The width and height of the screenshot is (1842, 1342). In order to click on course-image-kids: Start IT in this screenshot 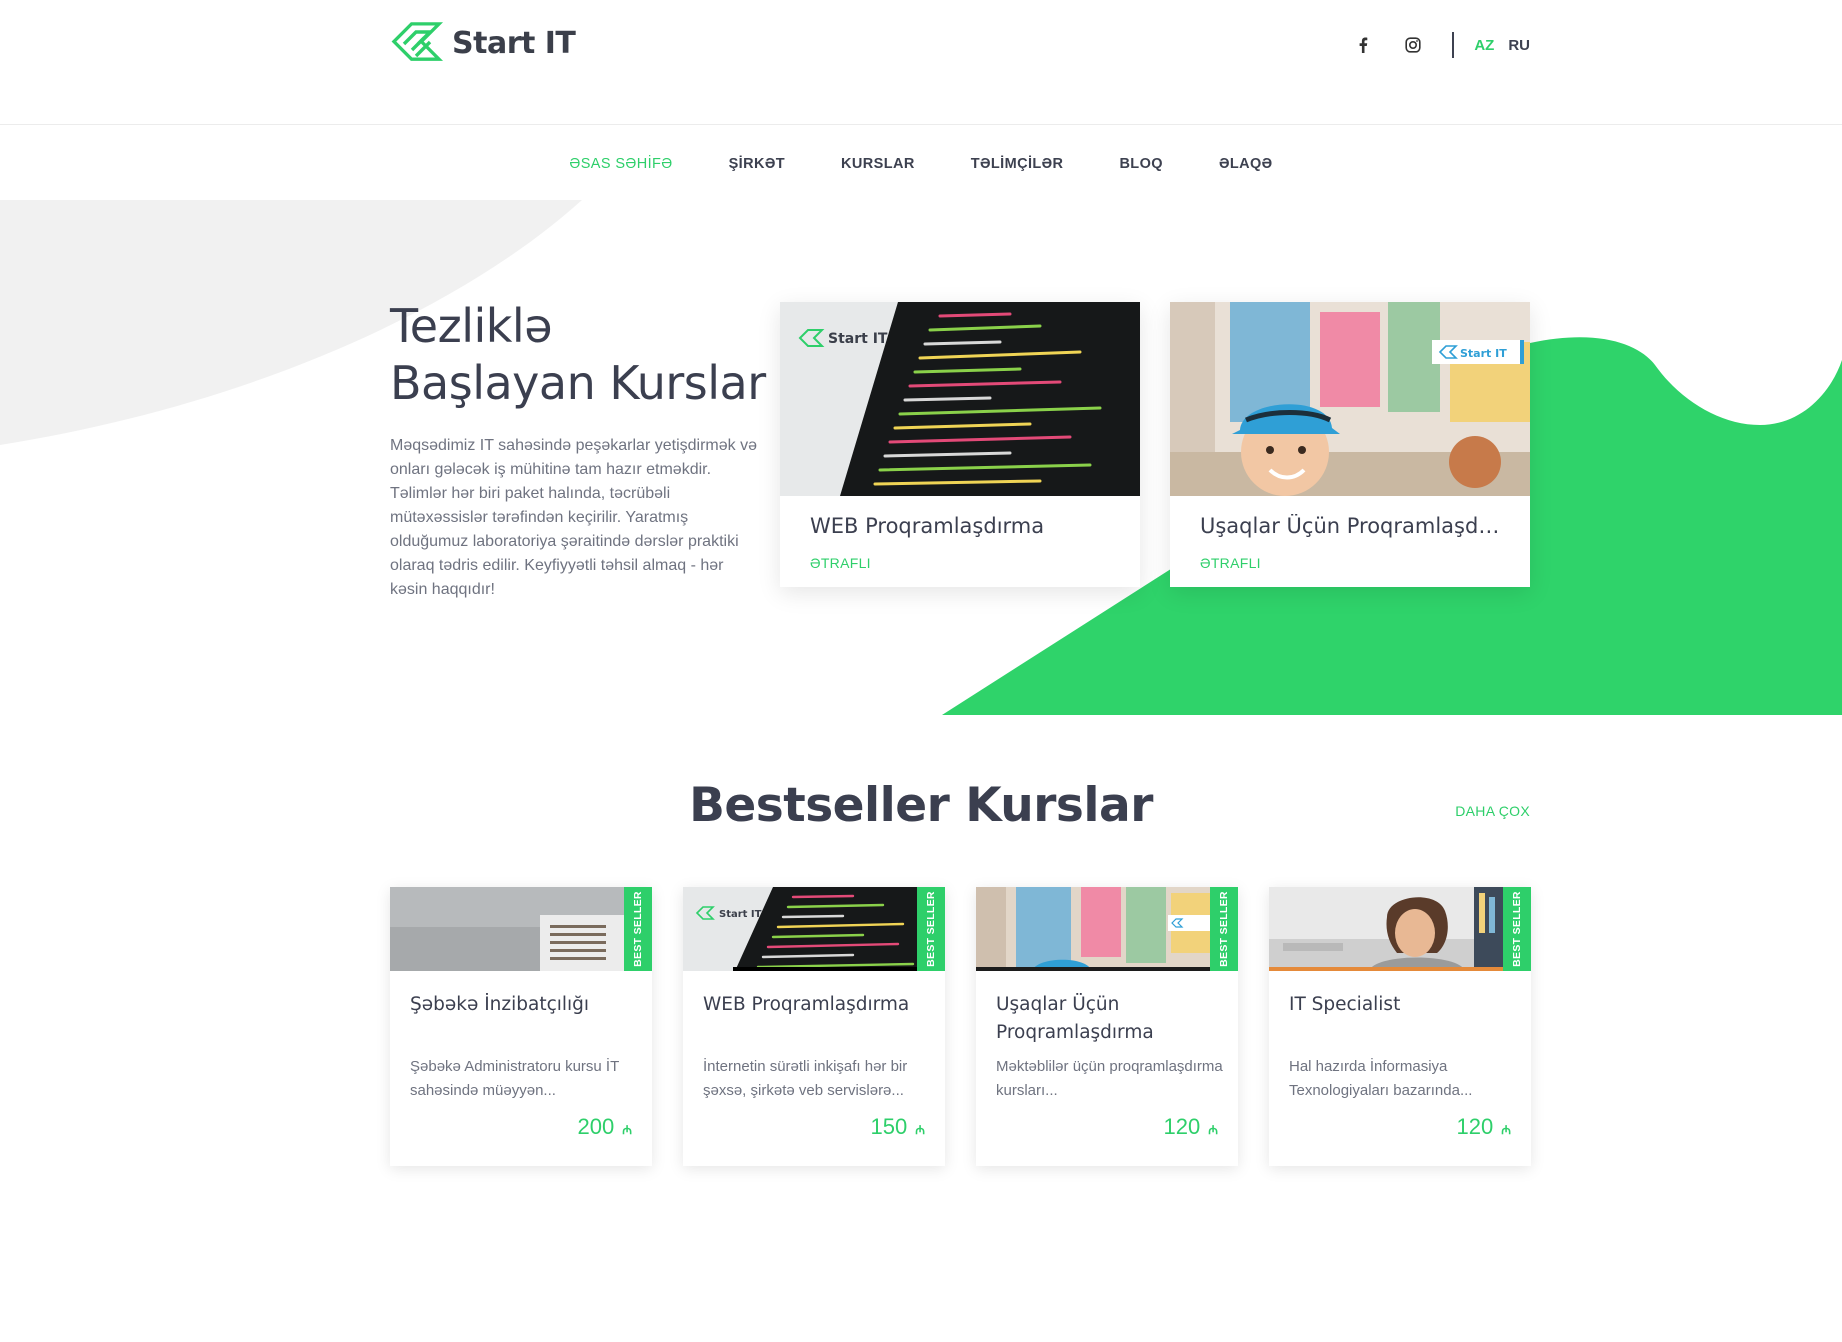, I will do `click(1350, 399)`.